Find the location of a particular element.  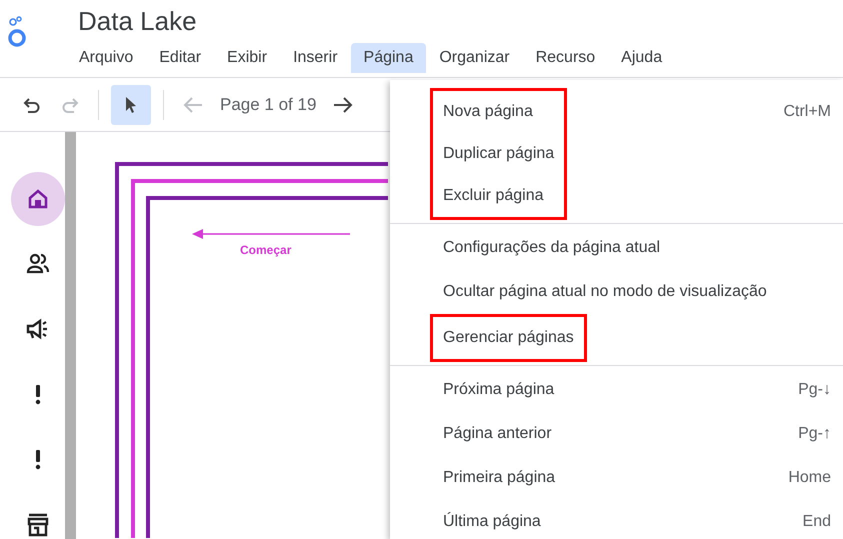

shortcut-text: Pg-↓ is located at coordinates (814, 390).